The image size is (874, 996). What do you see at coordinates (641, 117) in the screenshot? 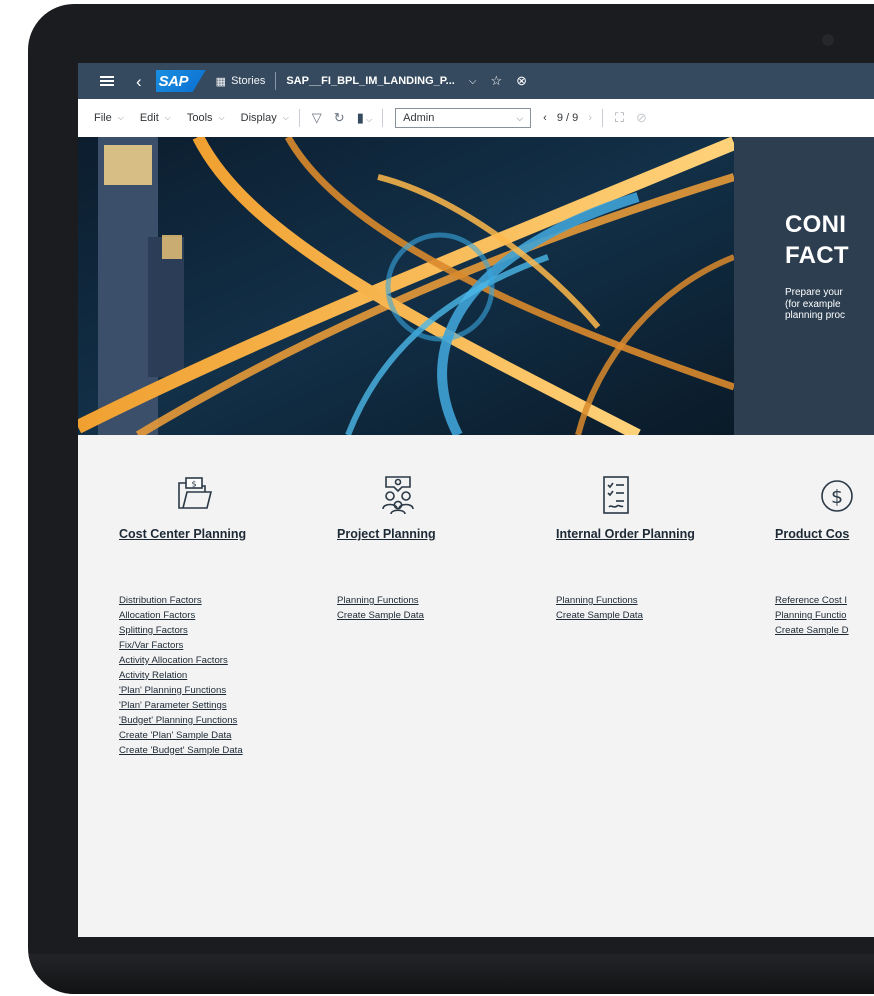
I see `disabled-icon: ⊘` at bounding box center [641, 117].